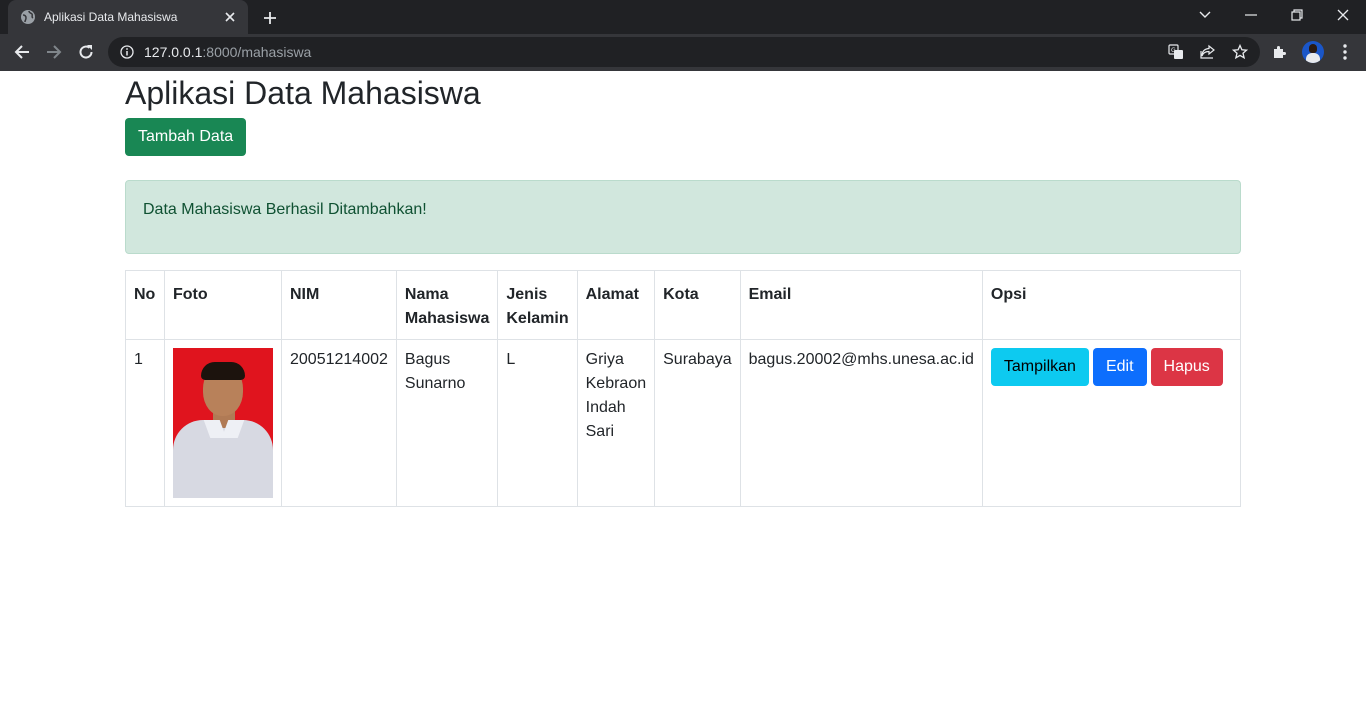  Describe the element at coordinates (22, 52) in the screenshot. I see `back-icon` at that location.